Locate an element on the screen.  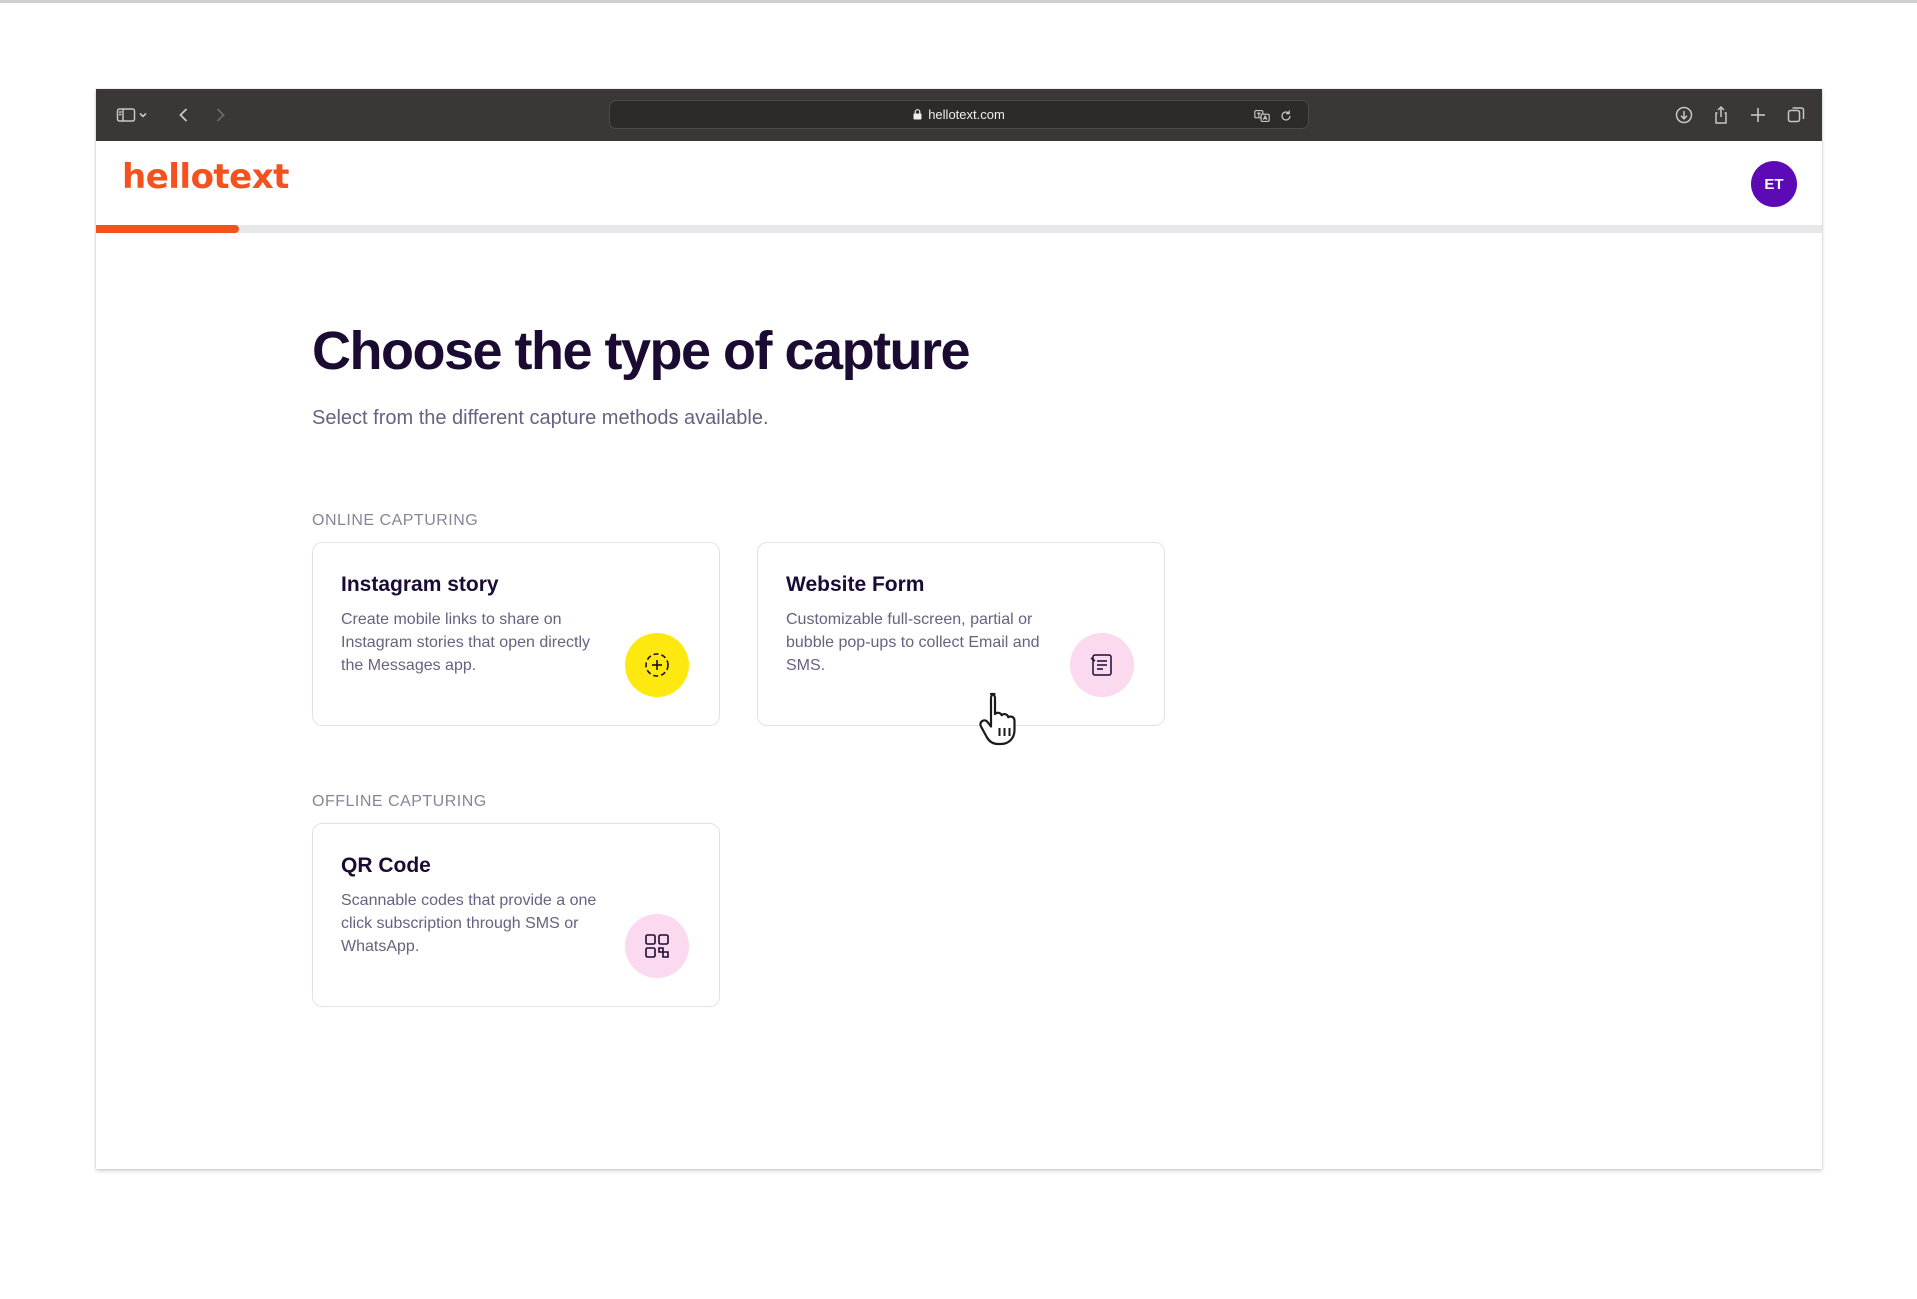
url-text: hellotext.com is located at coordinates (966, 114).